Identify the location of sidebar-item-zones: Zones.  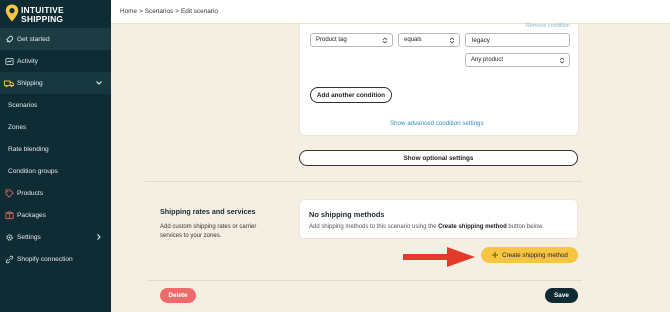
(55, 127).